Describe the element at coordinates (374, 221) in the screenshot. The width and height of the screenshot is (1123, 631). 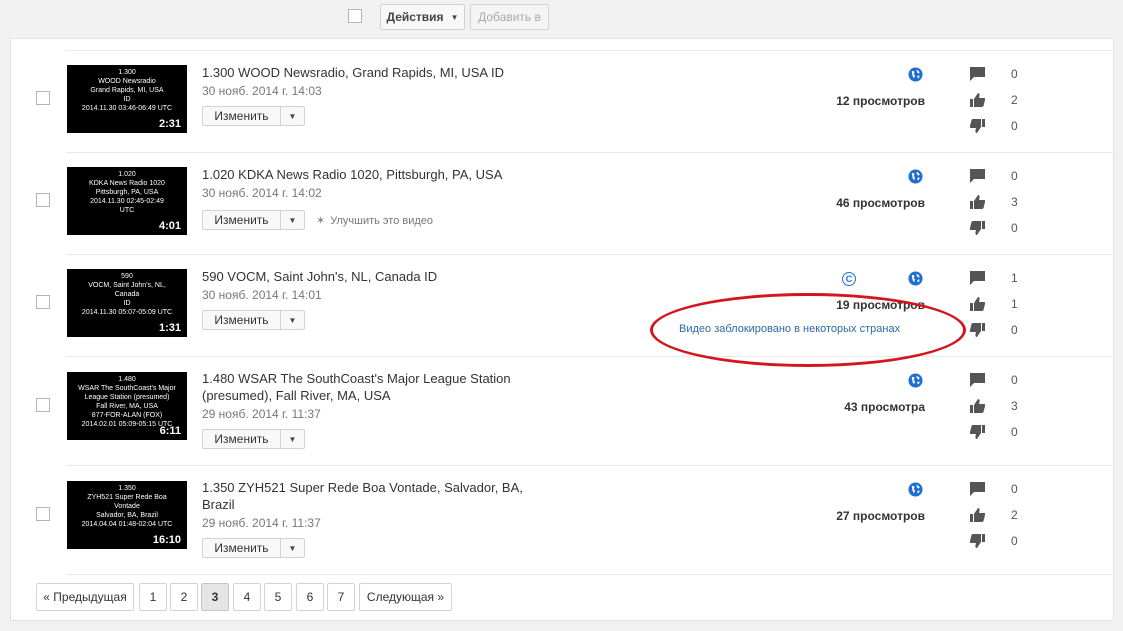
I see `improve-video-link: ✶ Улучшить это видео` at that location.